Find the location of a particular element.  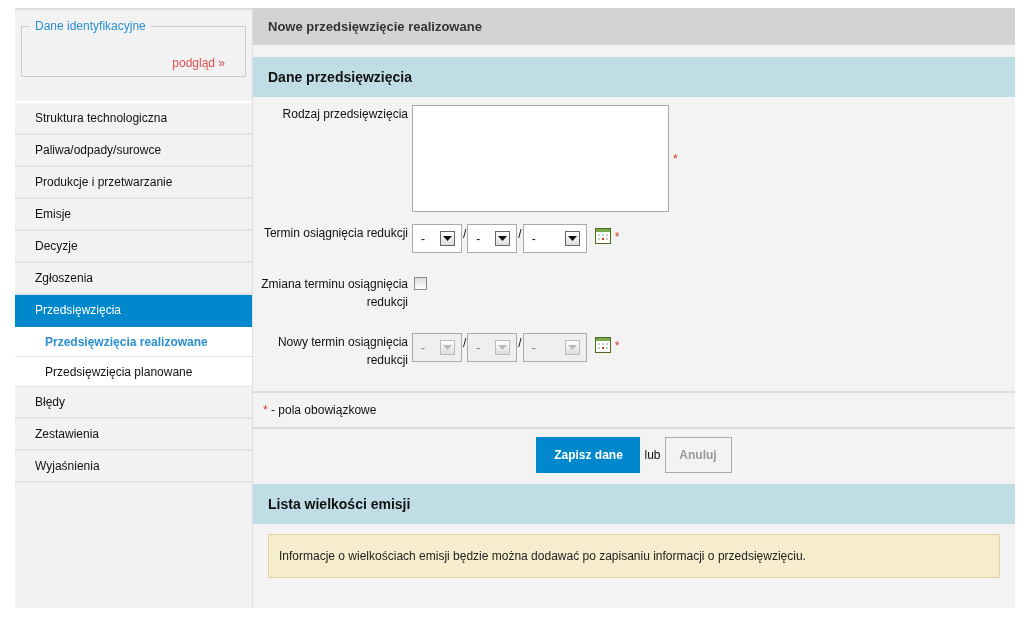

section-header: Dane przedsięwzięcia is located at coordinates (634, 77).